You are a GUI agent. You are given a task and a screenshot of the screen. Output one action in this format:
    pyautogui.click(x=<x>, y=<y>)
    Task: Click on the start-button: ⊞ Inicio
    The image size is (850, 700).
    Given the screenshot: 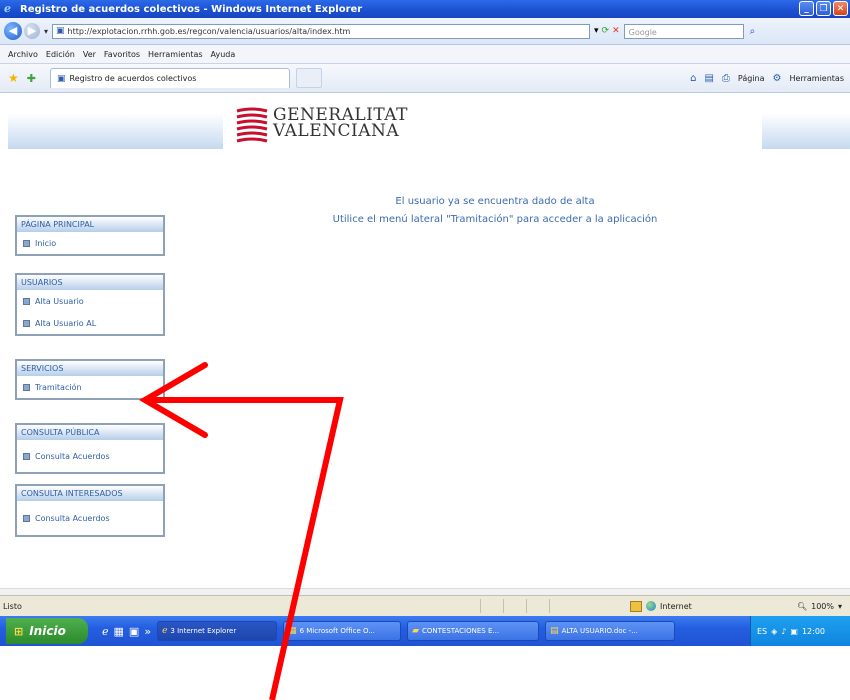 What is the action you would take?
    pyautogui.click(x=47, y=631)
    